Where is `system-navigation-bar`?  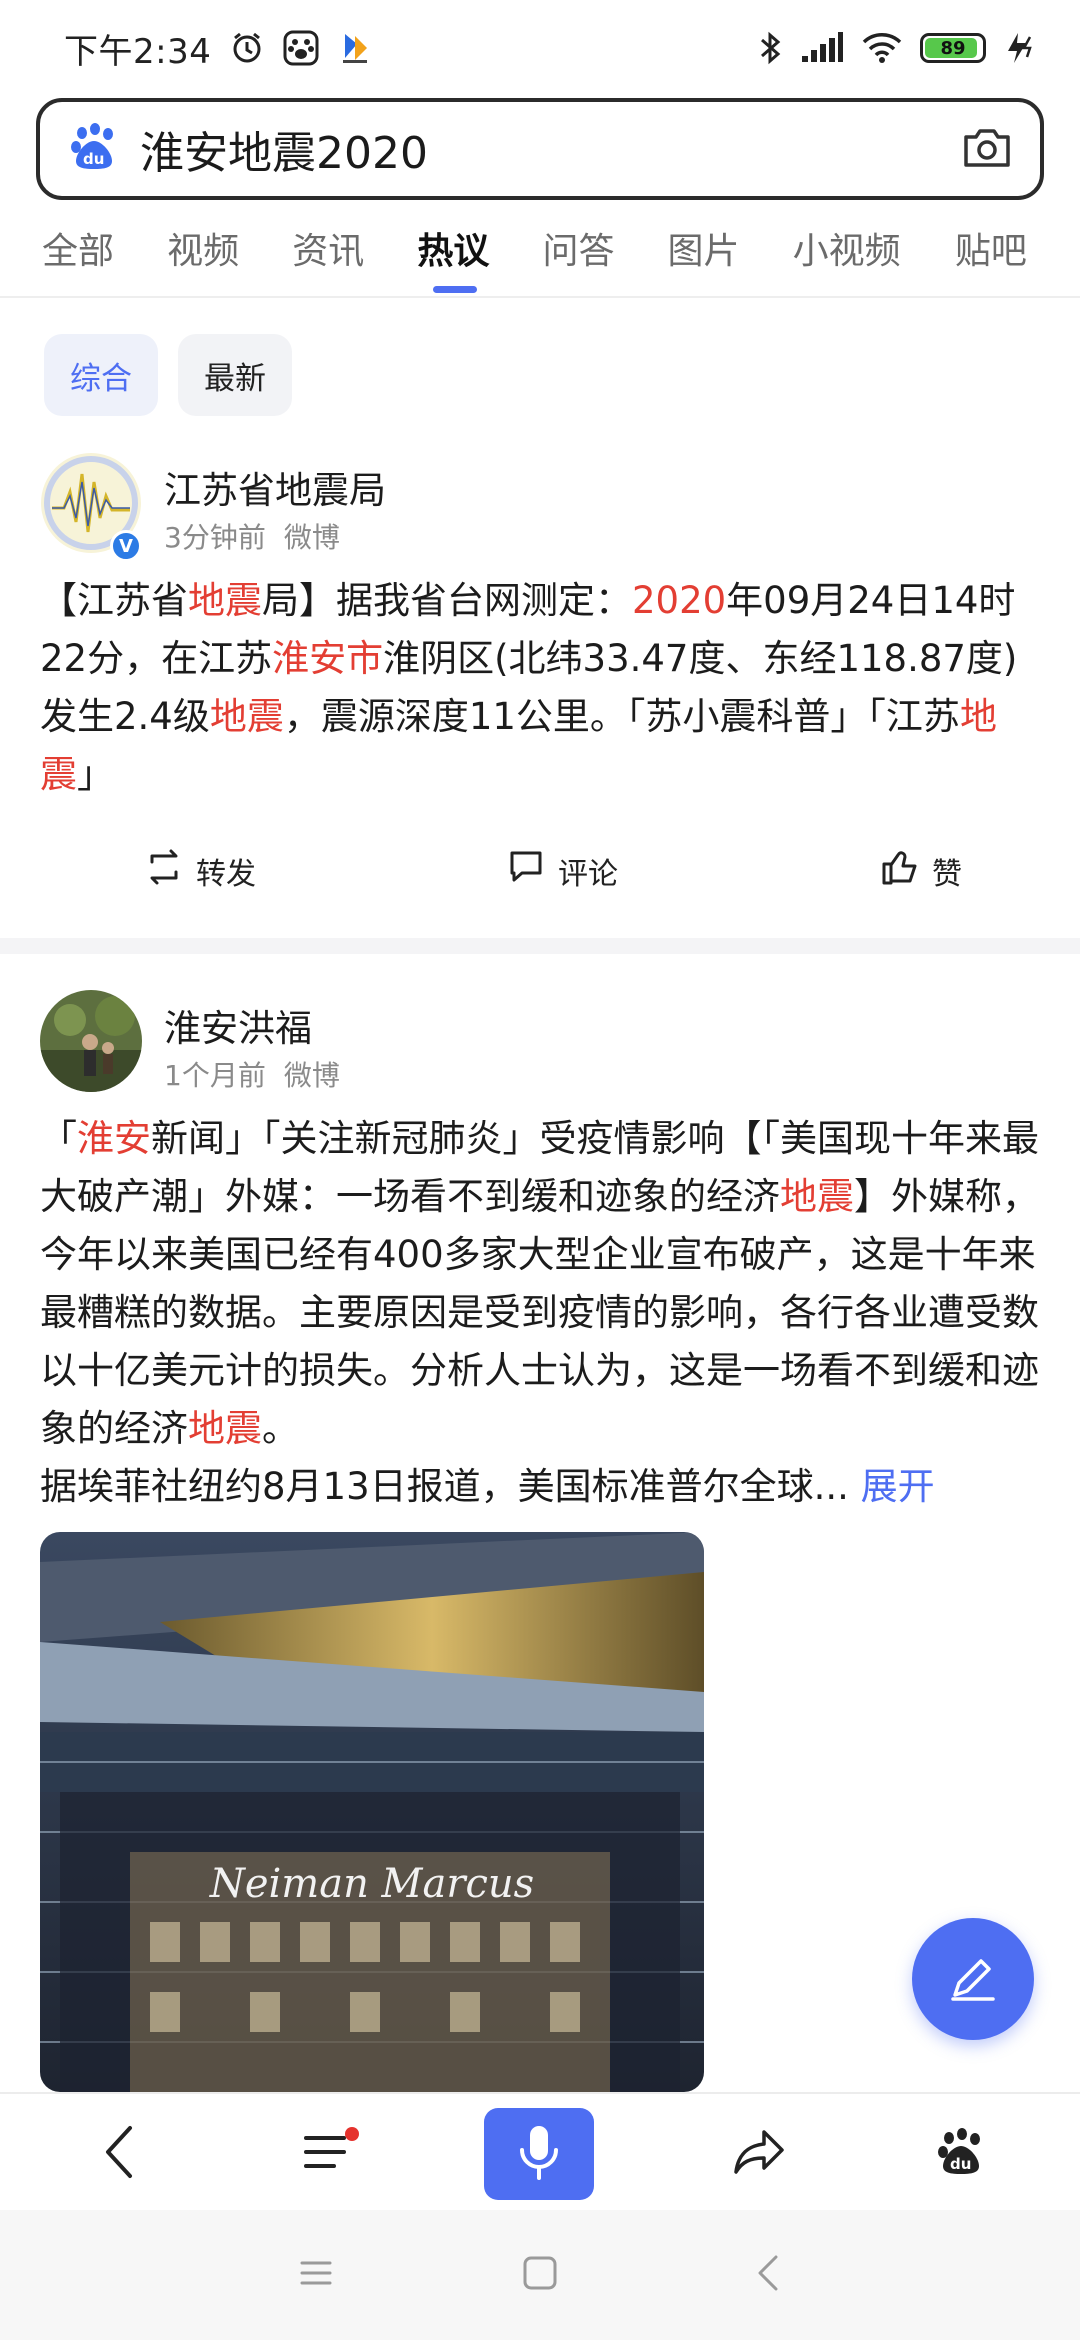 system-navigation-bar is located at coordinates (540, 2275).